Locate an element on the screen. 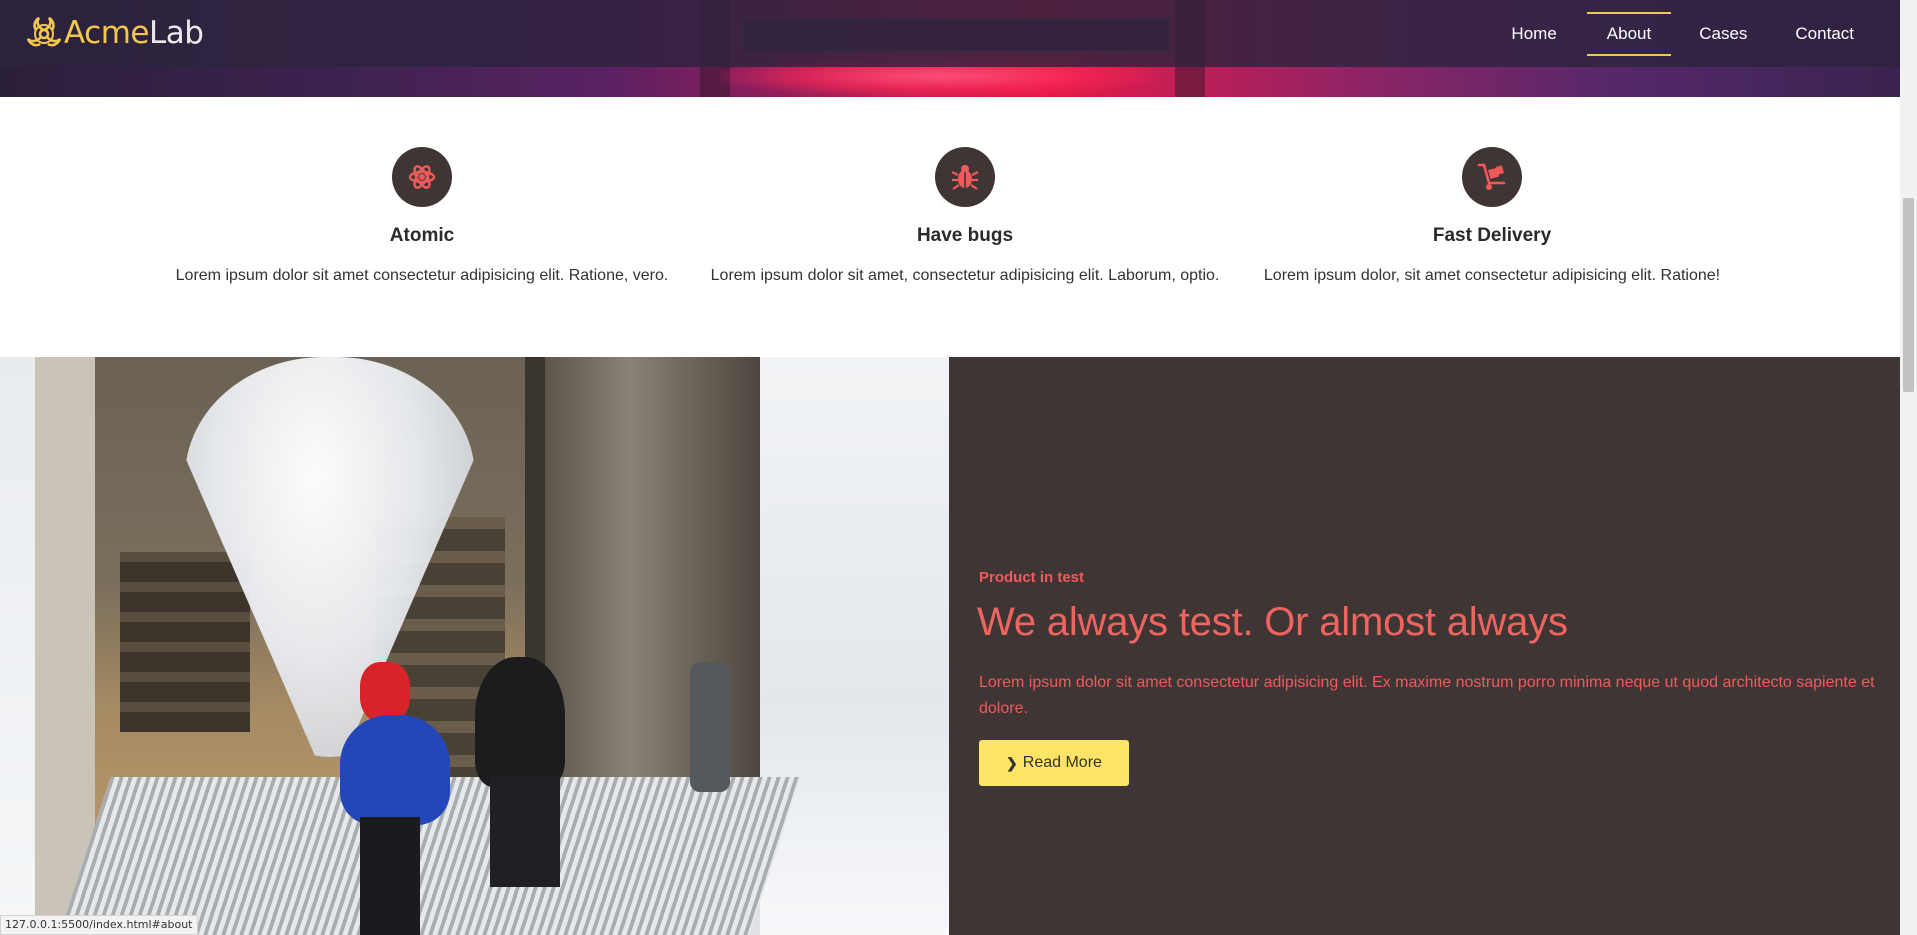  read-more-button: ❯ Read More is located at coordinates (1054, 763).